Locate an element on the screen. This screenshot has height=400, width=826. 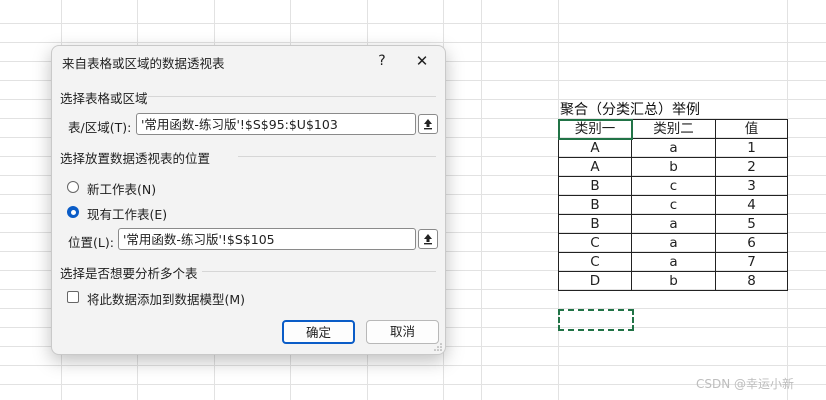
location-picker-button is located at coordinates (428, 239).